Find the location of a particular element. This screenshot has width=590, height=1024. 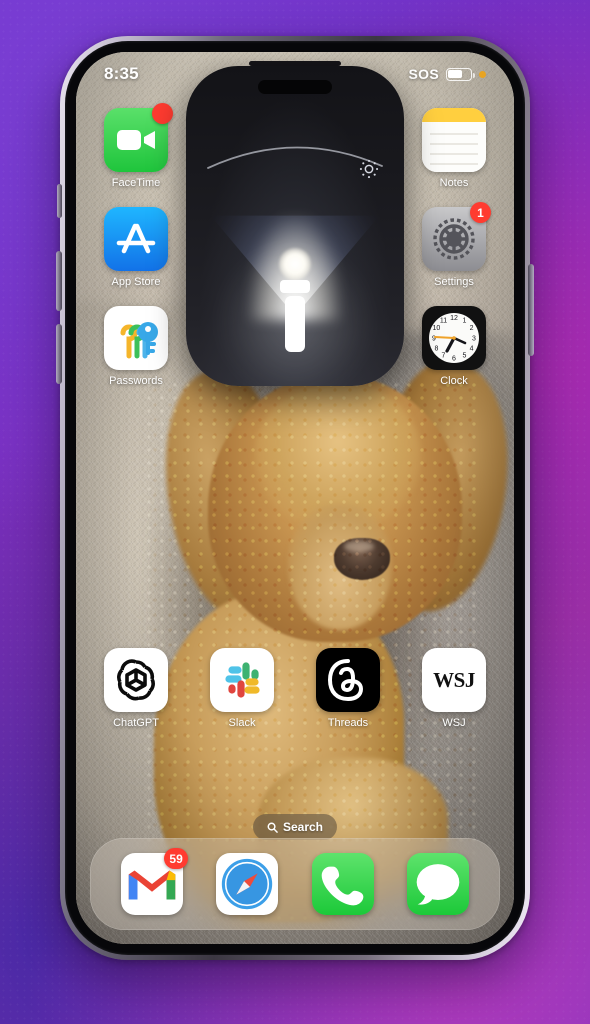

dock-item-messages is located at coordinates (438, 884).